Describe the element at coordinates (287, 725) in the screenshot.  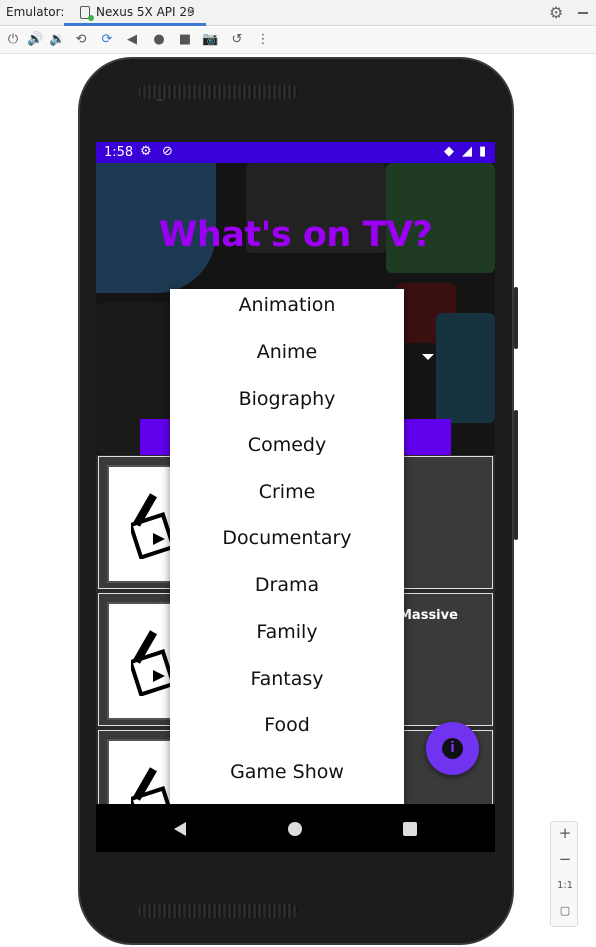
I see `genre-option: Food` at that location.